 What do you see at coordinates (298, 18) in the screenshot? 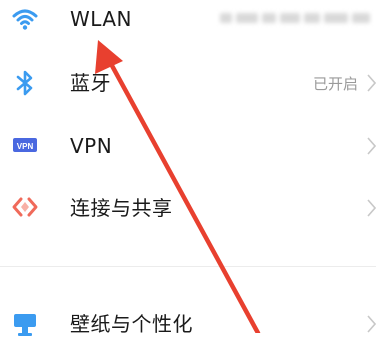
I see `wlan-network-name-redacted` at bounding box center [298, 18].